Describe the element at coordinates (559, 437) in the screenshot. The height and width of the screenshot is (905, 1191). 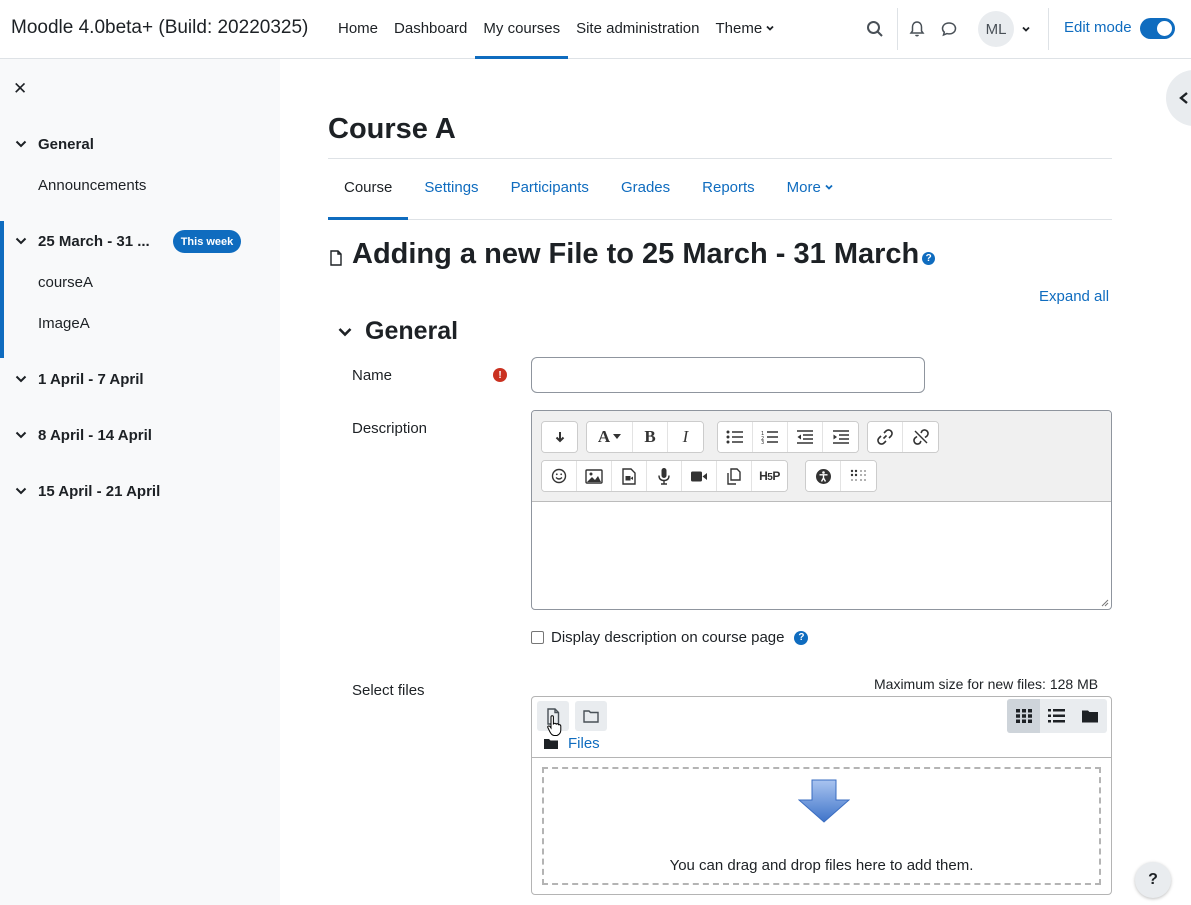
I see `show-more-buttons-icon` at that location.